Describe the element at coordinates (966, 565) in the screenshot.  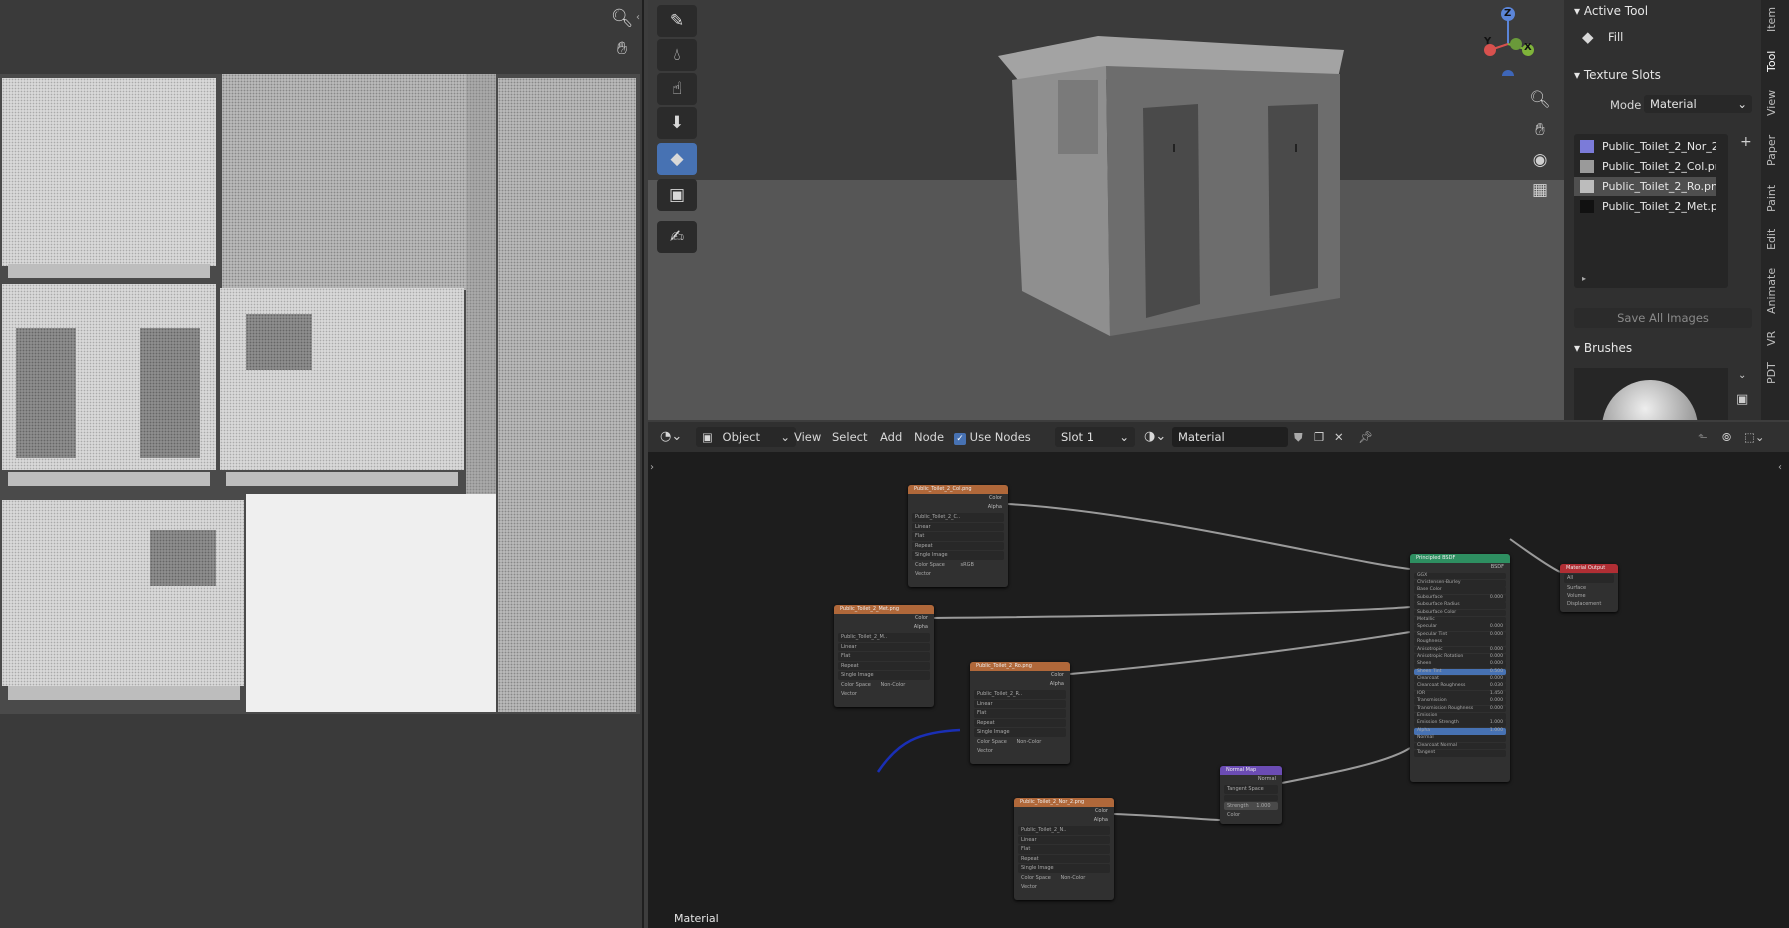
I see `color-space-value: sRGB` at that location.